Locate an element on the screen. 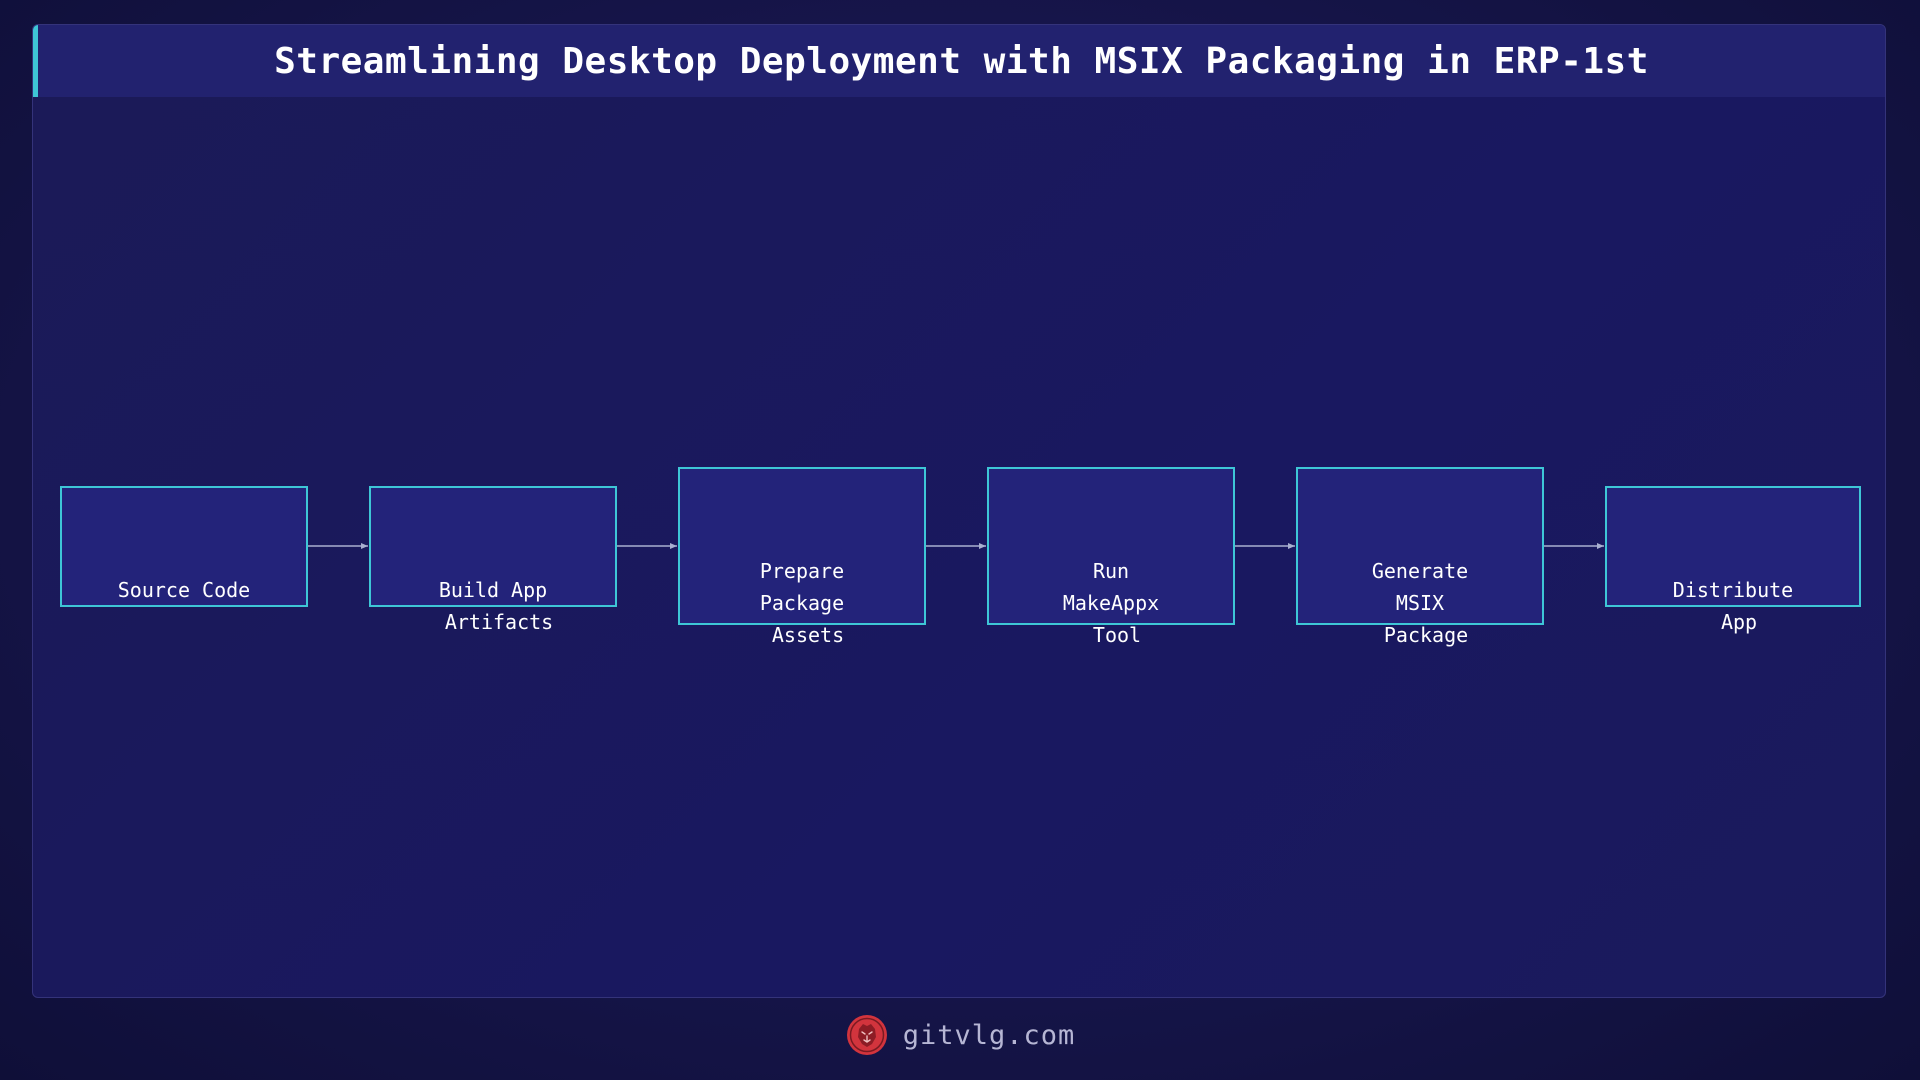 The image size is (1920, 1080). flow-node-prepare-package-assets: Prepare Package Assets is located at coordinates (802, 557).